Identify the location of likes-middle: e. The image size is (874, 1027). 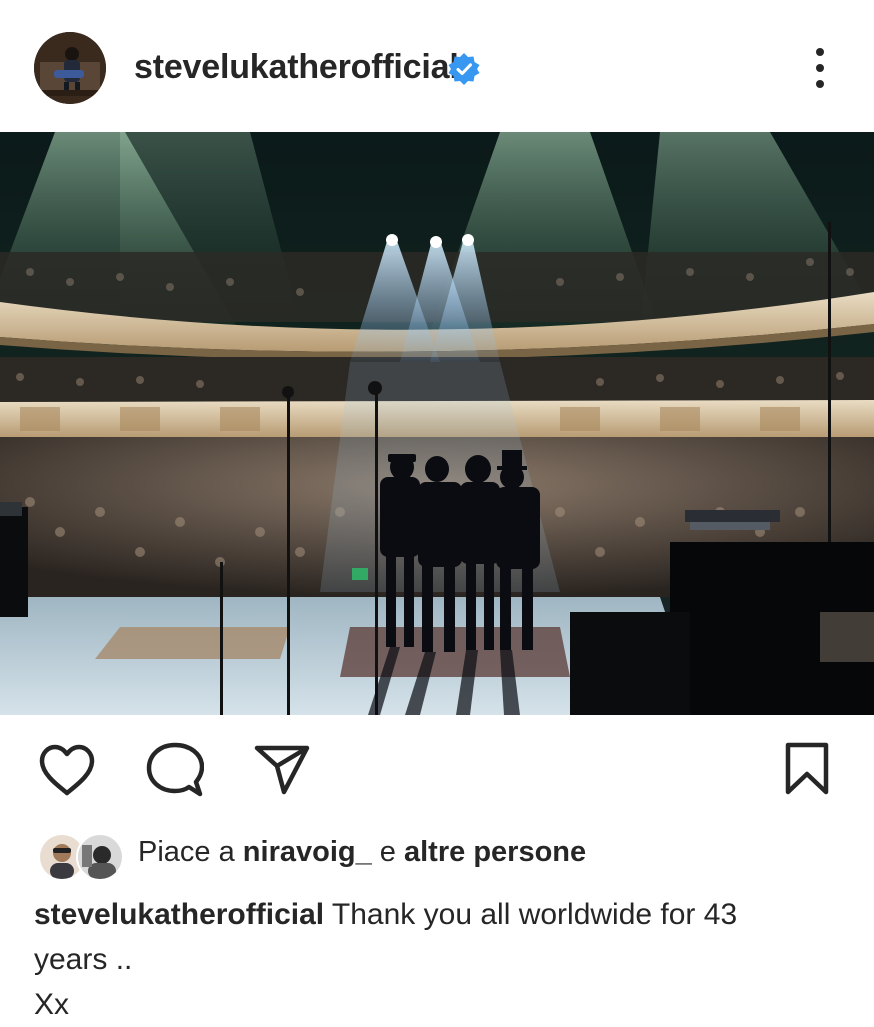
(387, 852).